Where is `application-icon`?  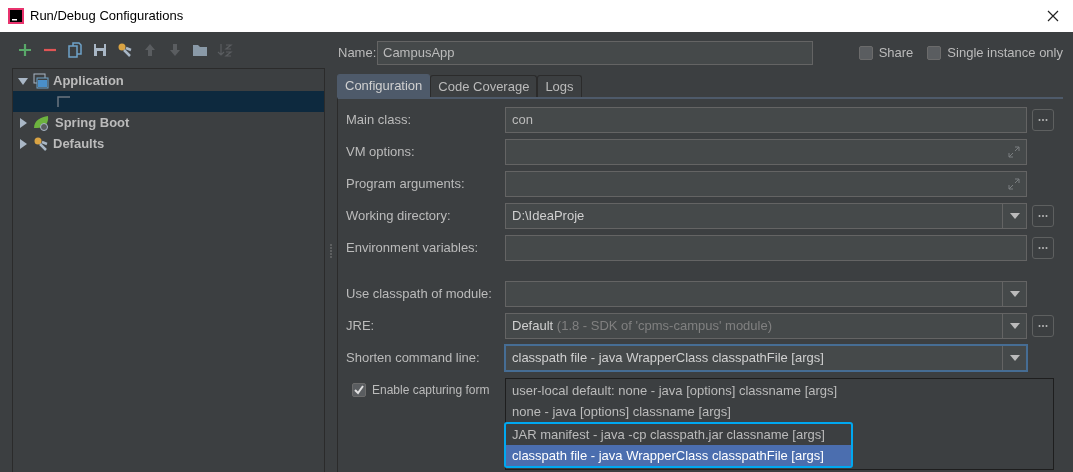
application-icon is located at coordinates (41, 80).